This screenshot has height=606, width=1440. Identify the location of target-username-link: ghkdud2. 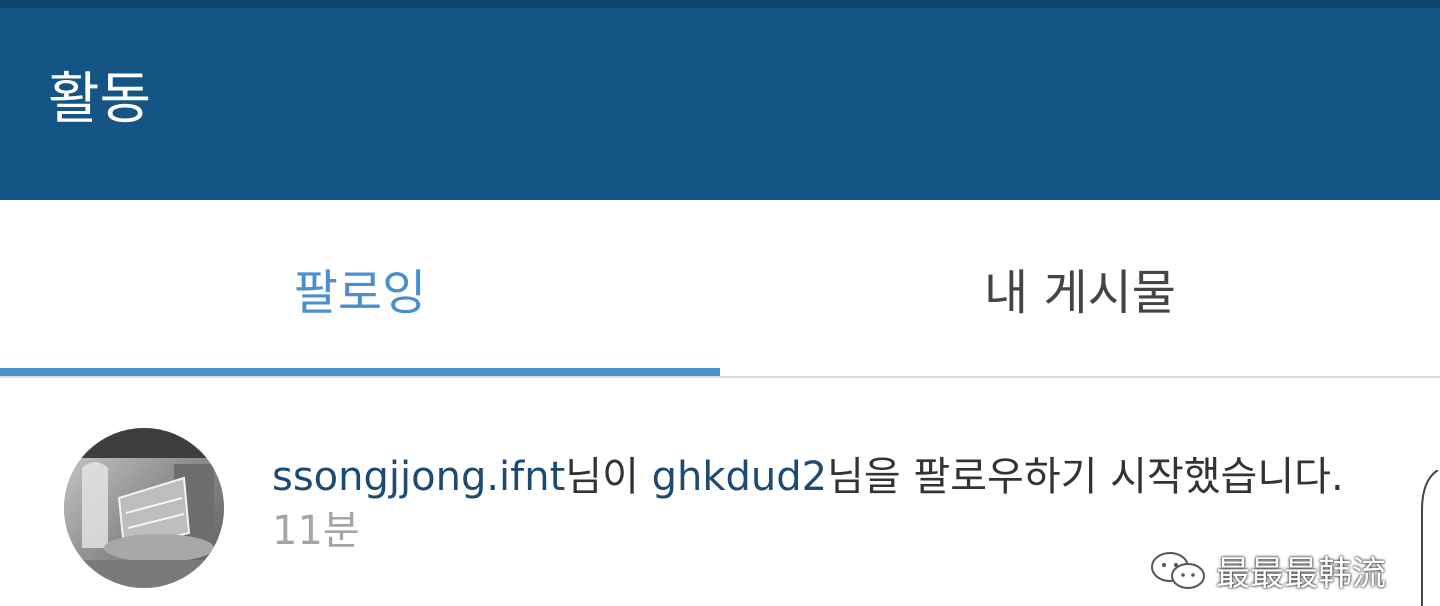
(740, 477).